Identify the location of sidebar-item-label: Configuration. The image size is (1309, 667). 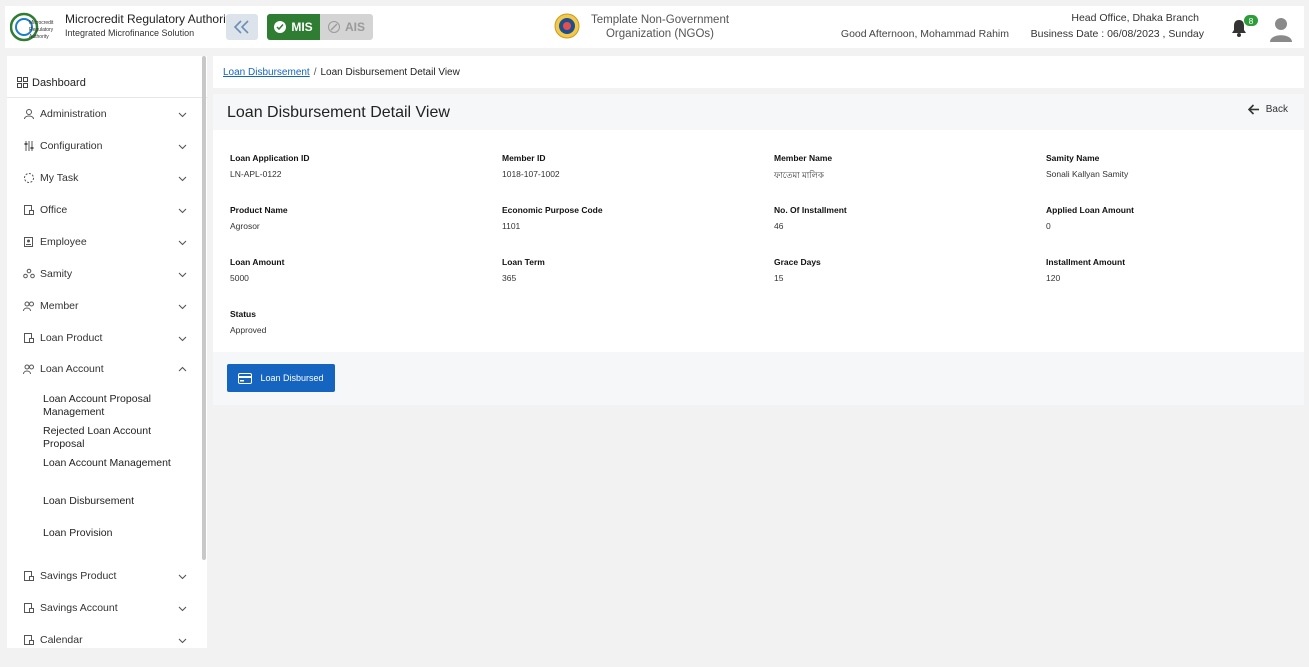
(71, 146).